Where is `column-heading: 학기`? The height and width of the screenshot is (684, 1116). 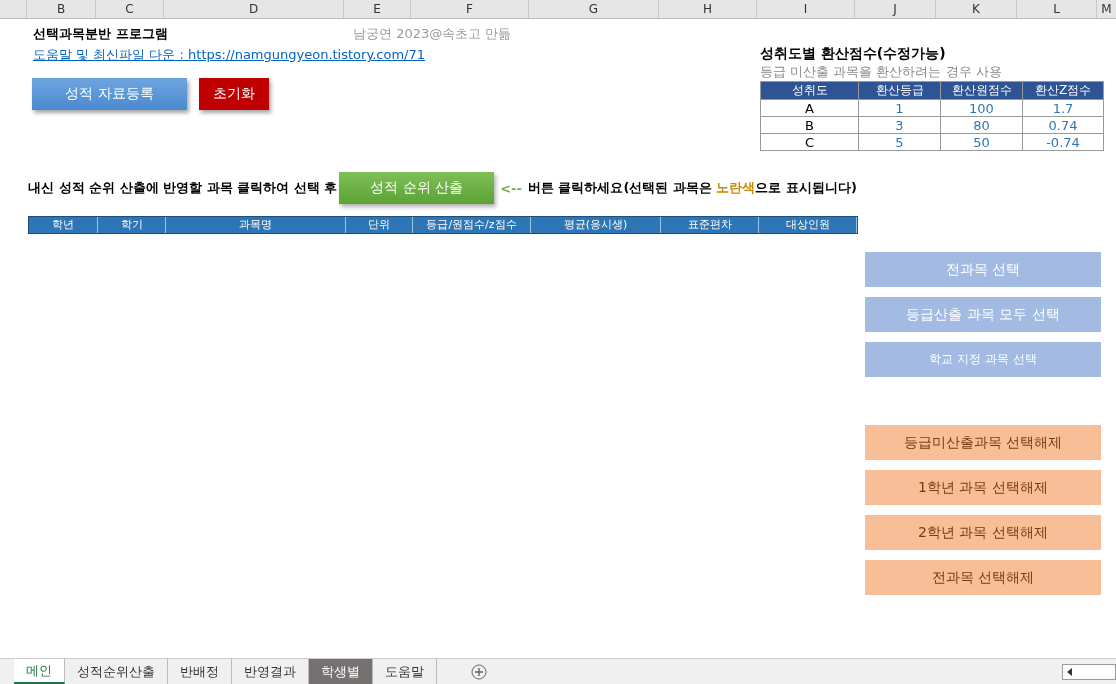 column-heading: 학기 is located at coordinates (132, 225).